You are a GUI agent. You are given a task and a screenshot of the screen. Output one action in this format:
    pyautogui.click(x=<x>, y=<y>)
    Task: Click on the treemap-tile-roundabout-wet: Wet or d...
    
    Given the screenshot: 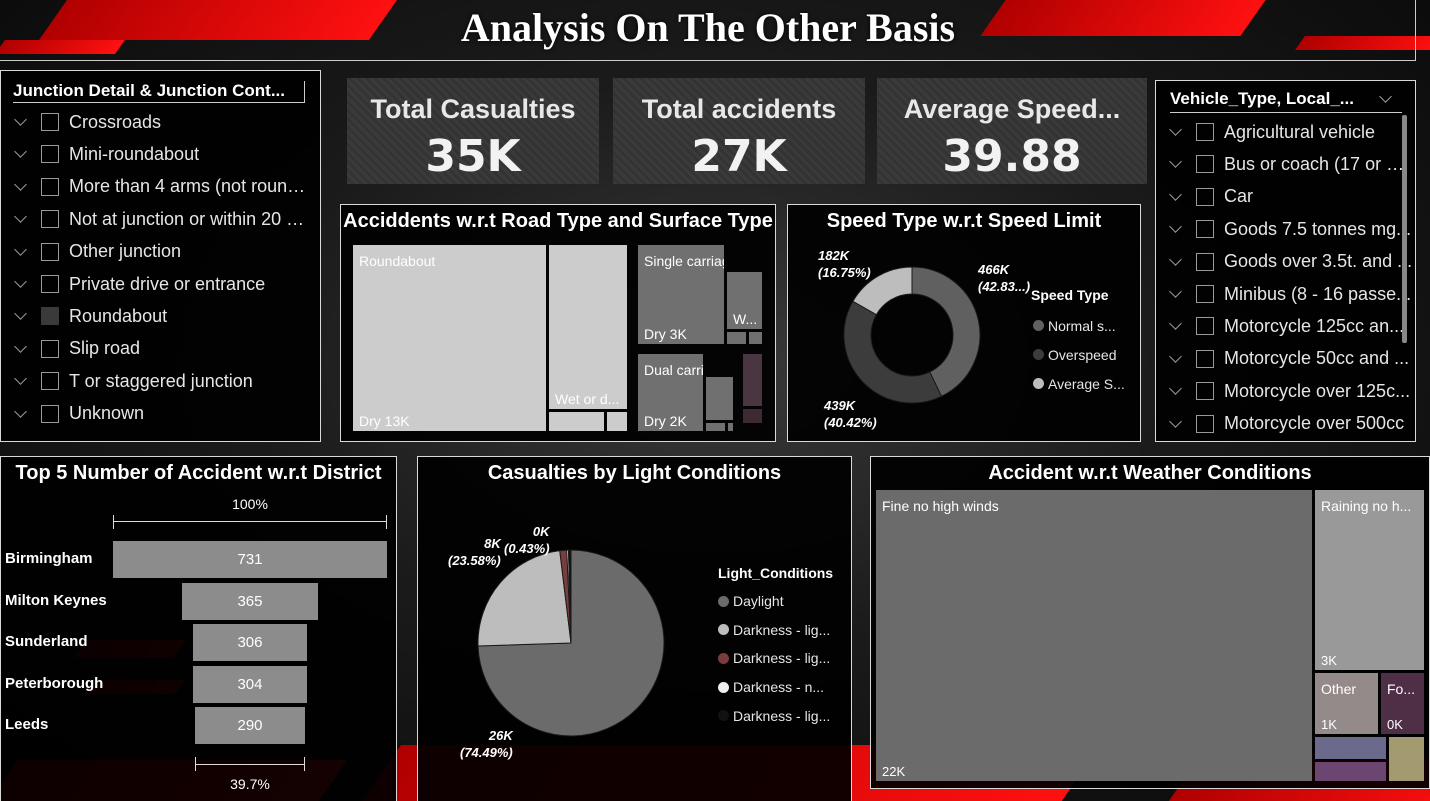 What is the action you would take?
    pyautogui.click(x=588, y=327)
    